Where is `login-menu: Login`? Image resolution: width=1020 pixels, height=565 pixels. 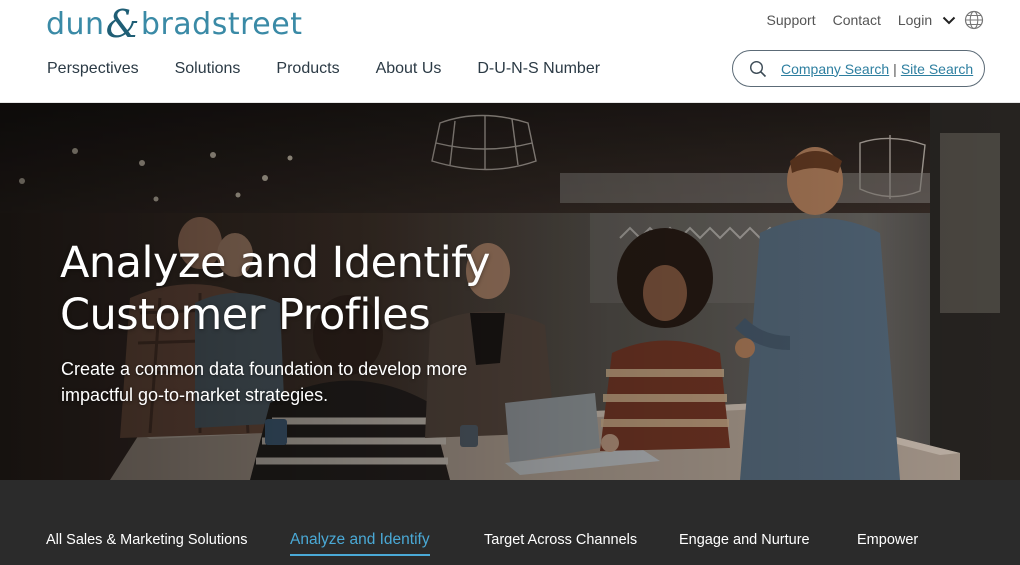 login-menu: Login is located at coordinates (931, 20).